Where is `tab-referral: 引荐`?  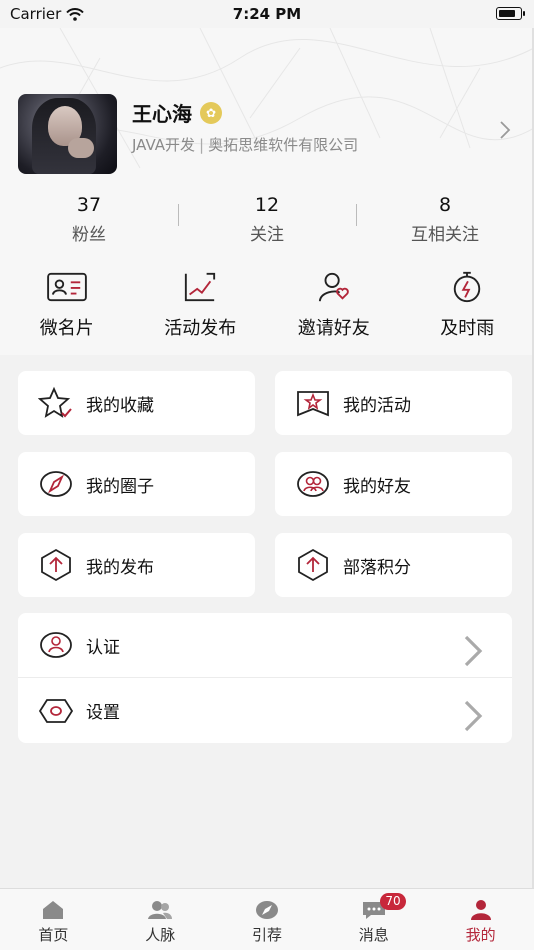 tab-referral: 引荐 is located at coordinates (267, 919).